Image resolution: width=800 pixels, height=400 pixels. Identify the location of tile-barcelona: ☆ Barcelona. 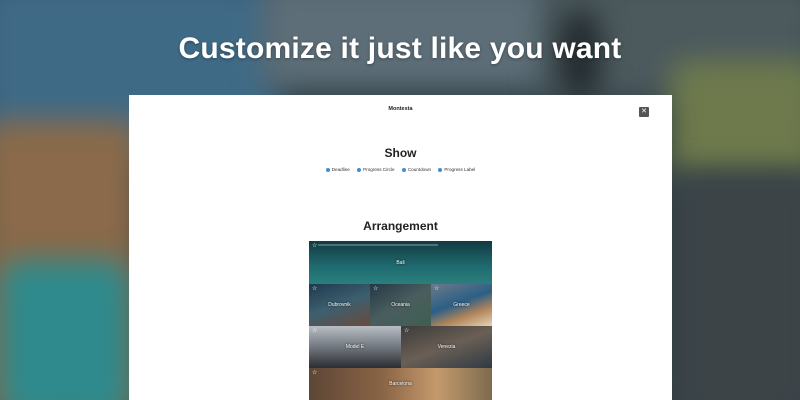
(400, 384).